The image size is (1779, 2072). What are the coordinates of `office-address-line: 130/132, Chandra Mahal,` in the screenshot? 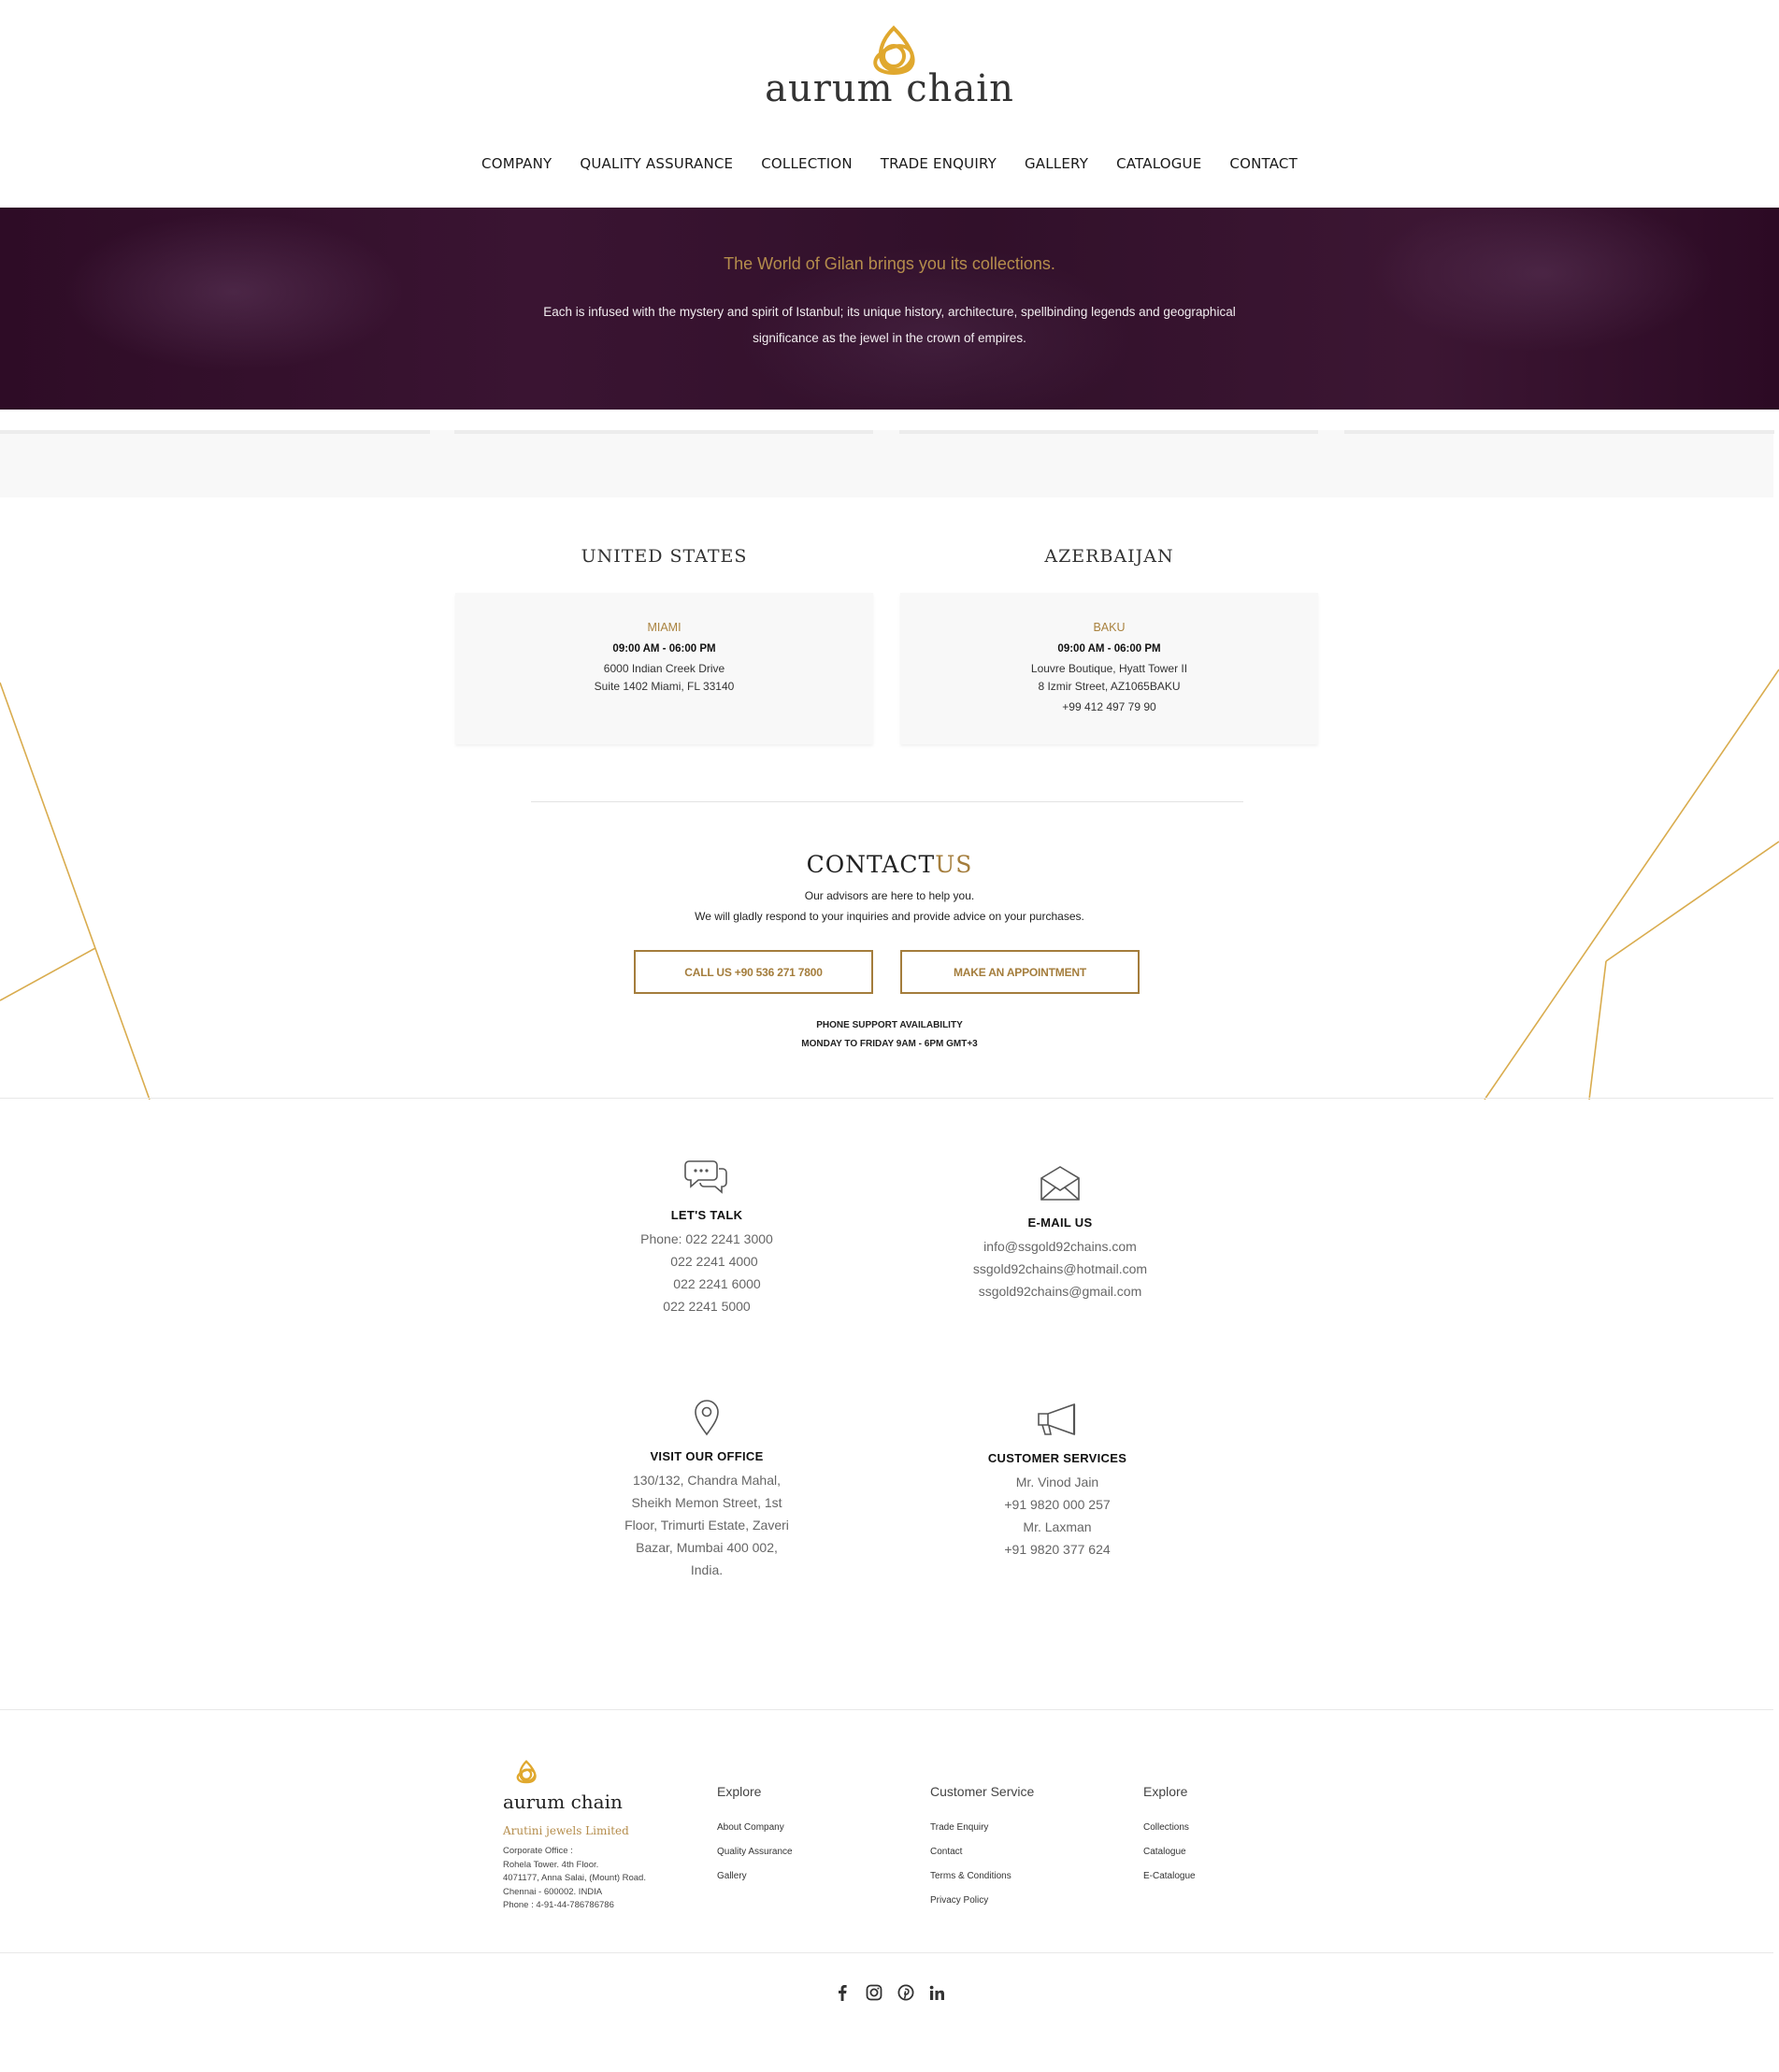 It's located at (707, 1481).